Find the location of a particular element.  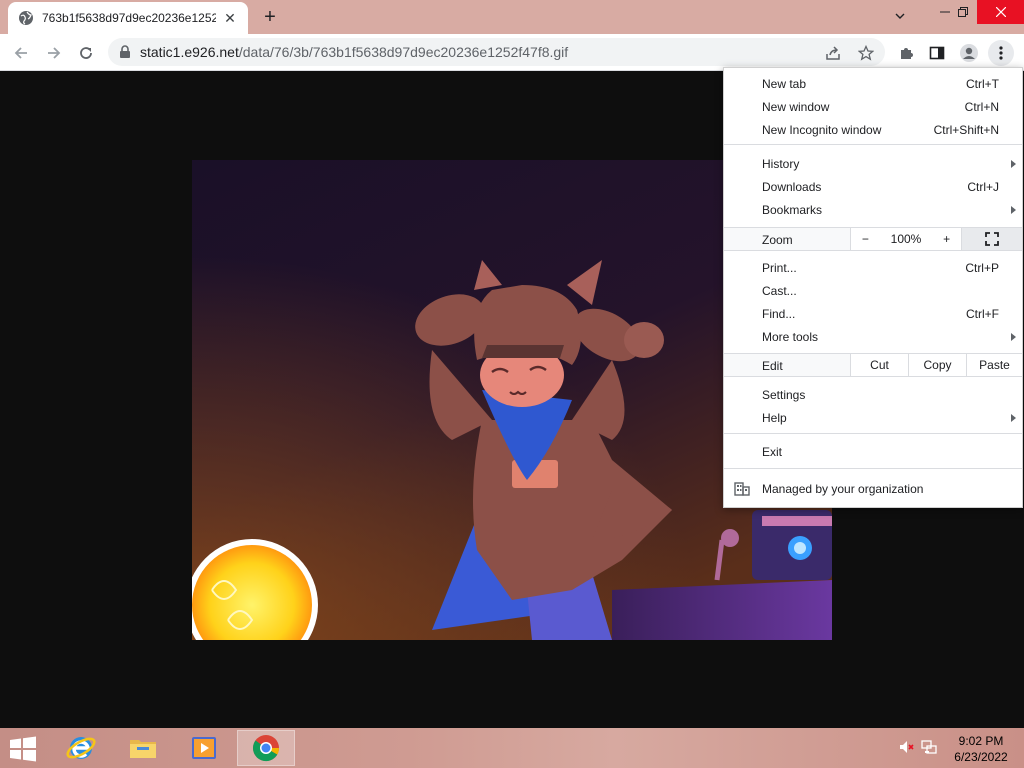

menu-item-label: Settings is located at coordinates (784, 394).